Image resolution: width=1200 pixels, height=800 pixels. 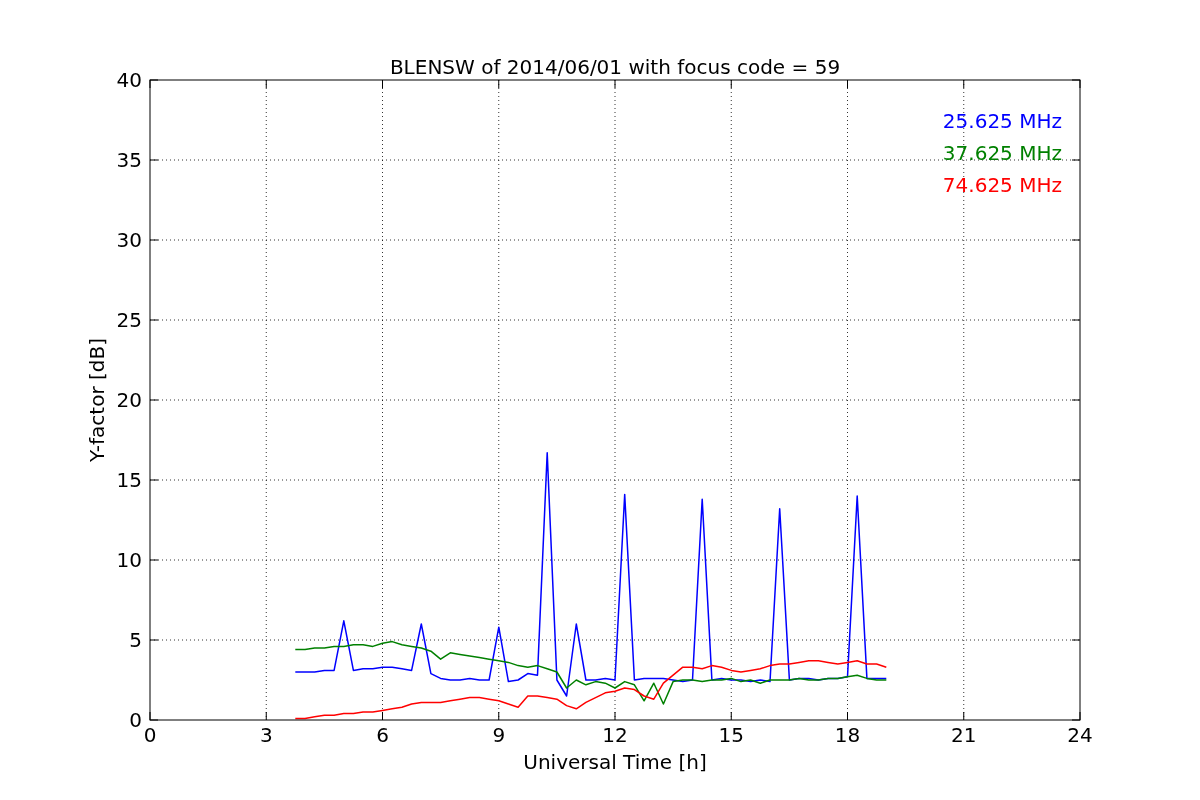 I want to click on y-tick-label: 10, so click(x=129, y=560).